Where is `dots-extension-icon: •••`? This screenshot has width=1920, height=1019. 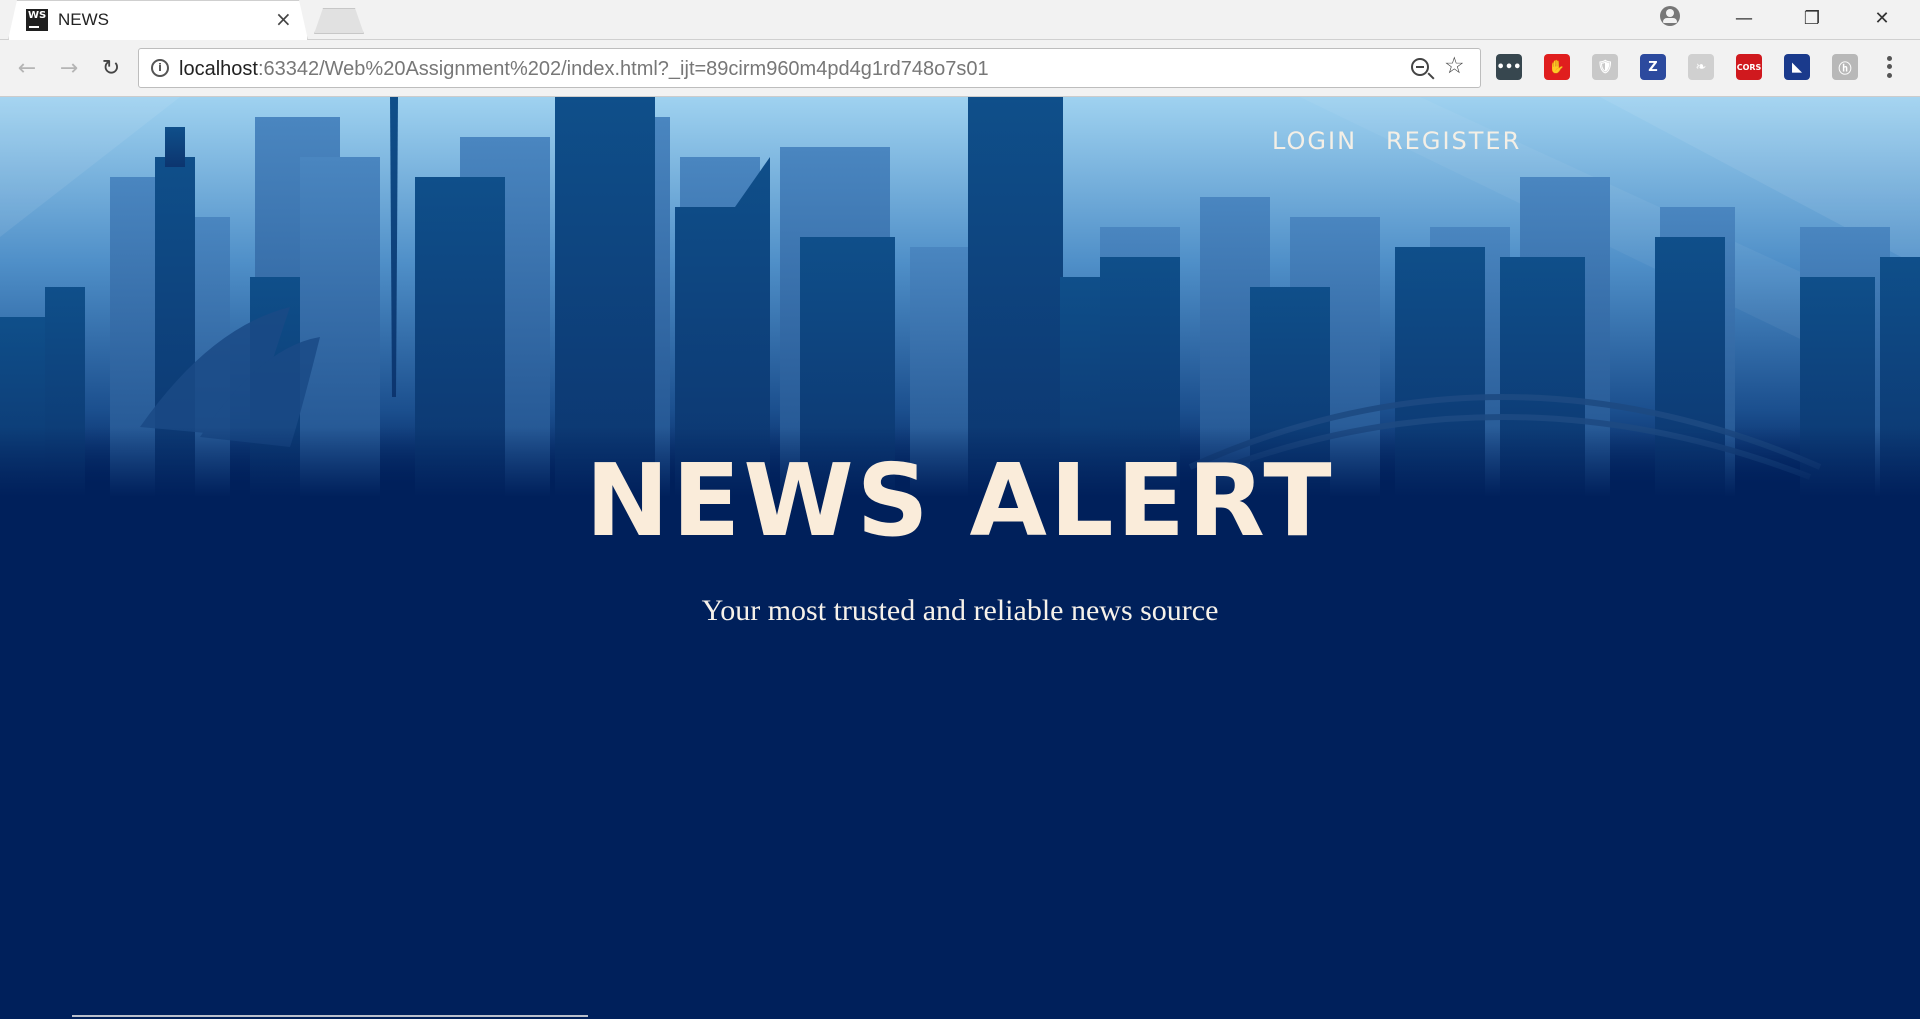
dots-extension-icon: ••• is located at coordinates (1509, 67).